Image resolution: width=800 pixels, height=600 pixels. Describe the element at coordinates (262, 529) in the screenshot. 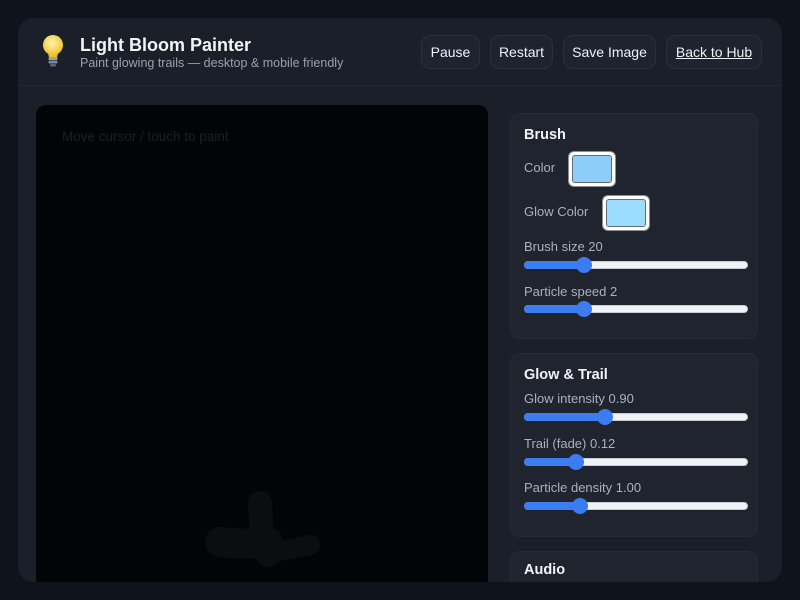

I see `faded-trail-mark` at that location.